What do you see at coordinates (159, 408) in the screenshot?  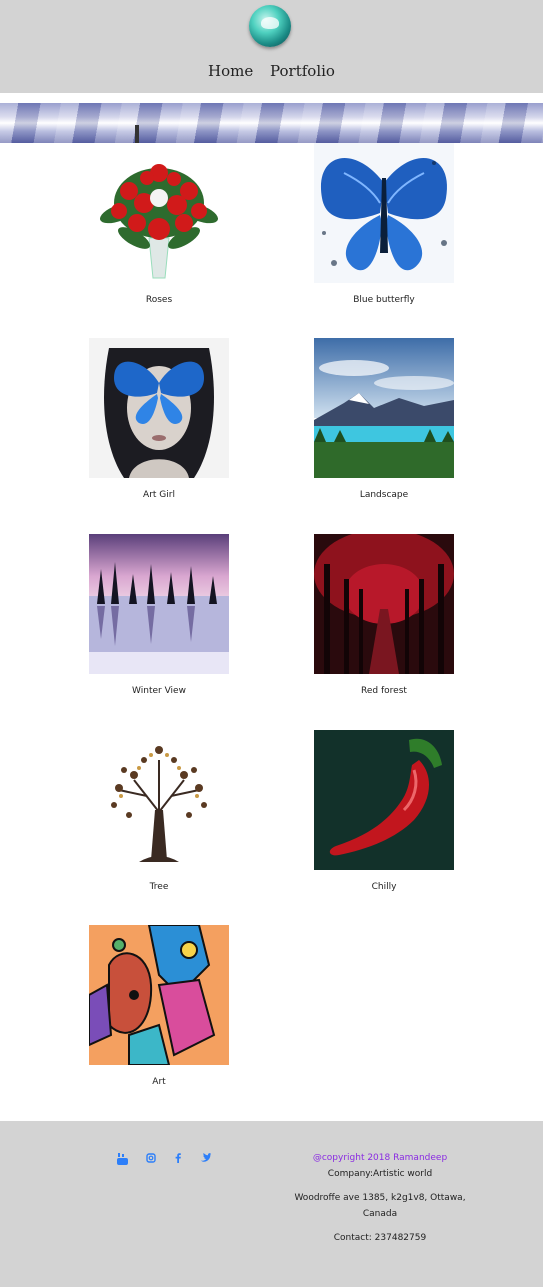 I see `art-girl-image` at bounding box center [159, 408].